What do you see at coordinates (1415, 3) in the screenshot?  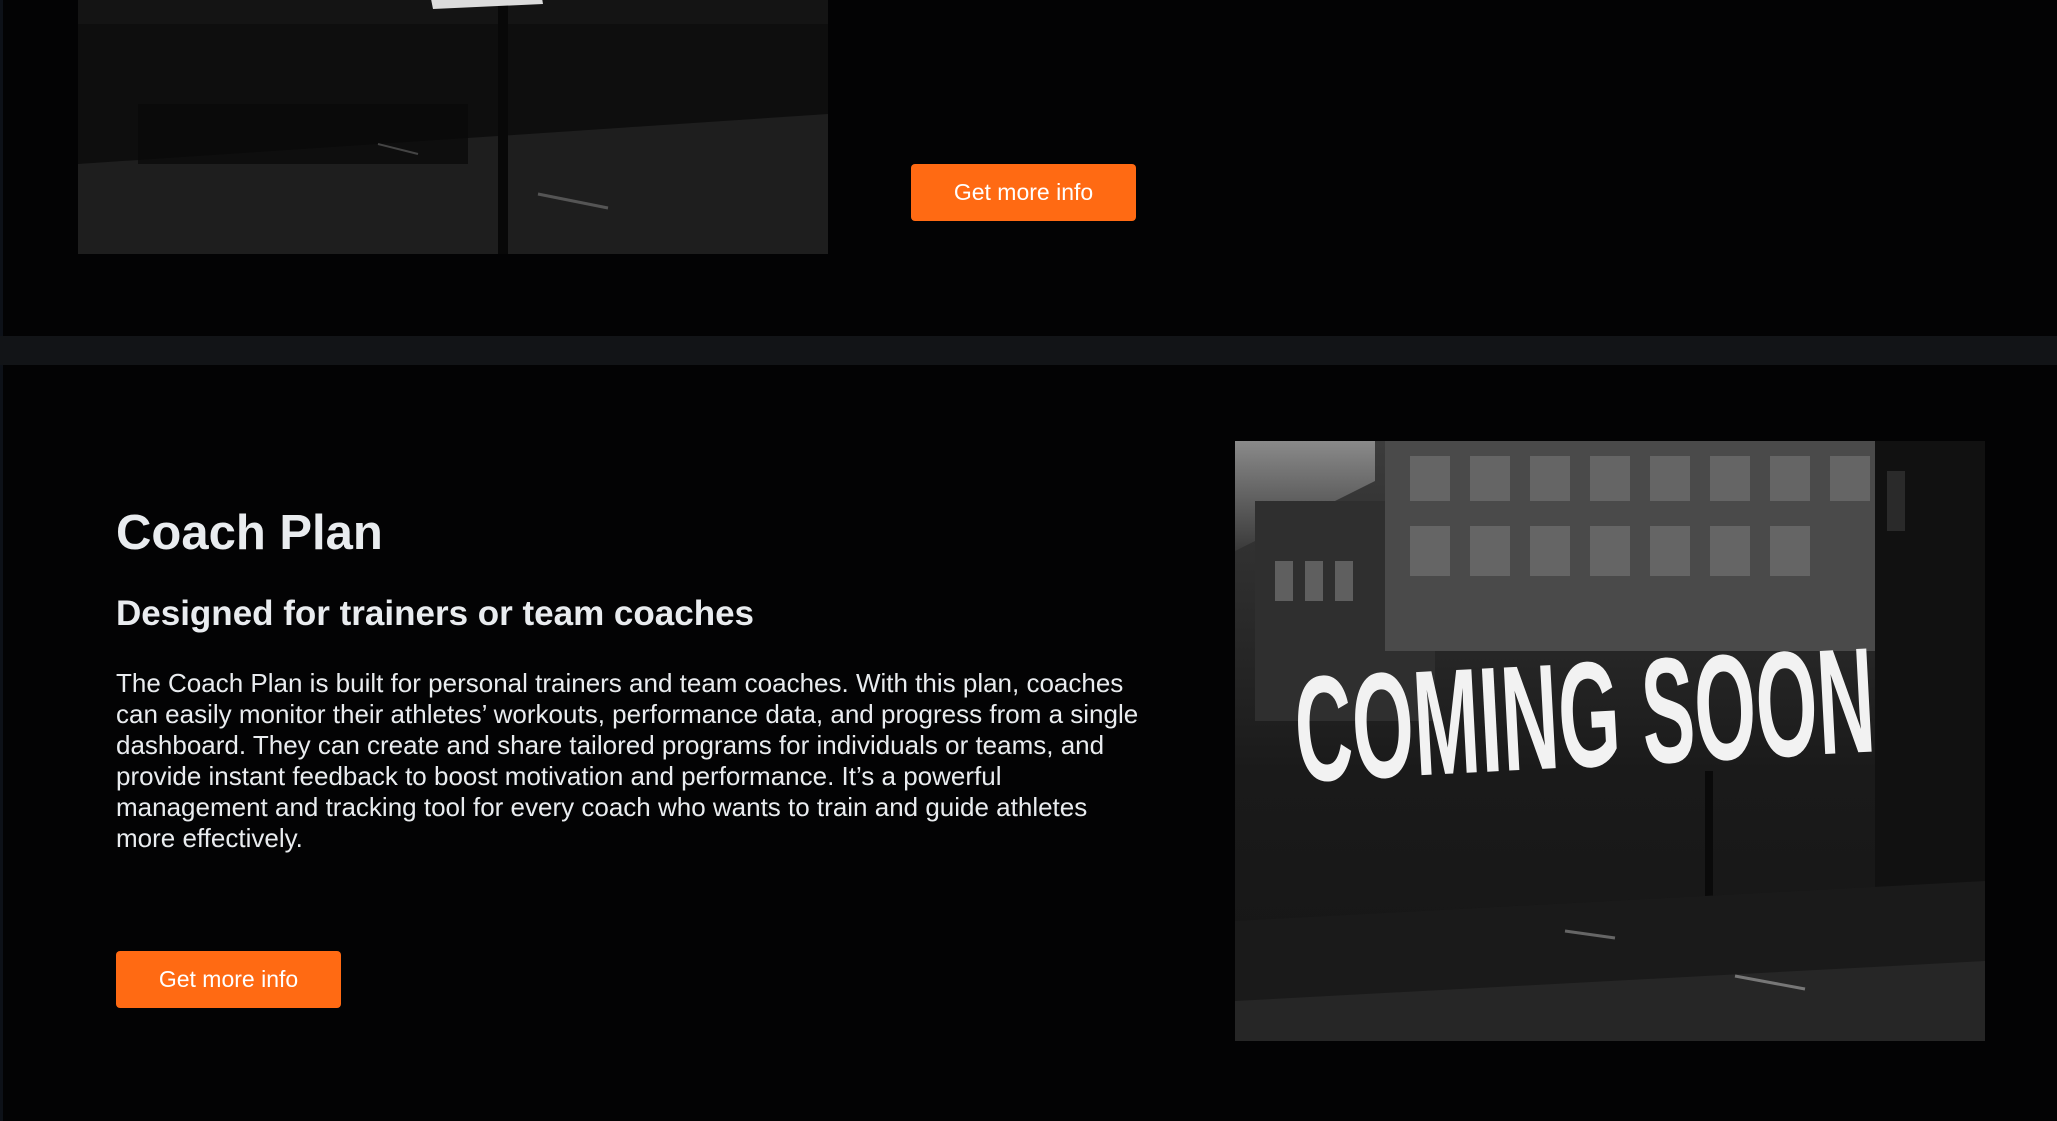 I see `previous-plan-description-tail` at bounding box center [1415, 3].